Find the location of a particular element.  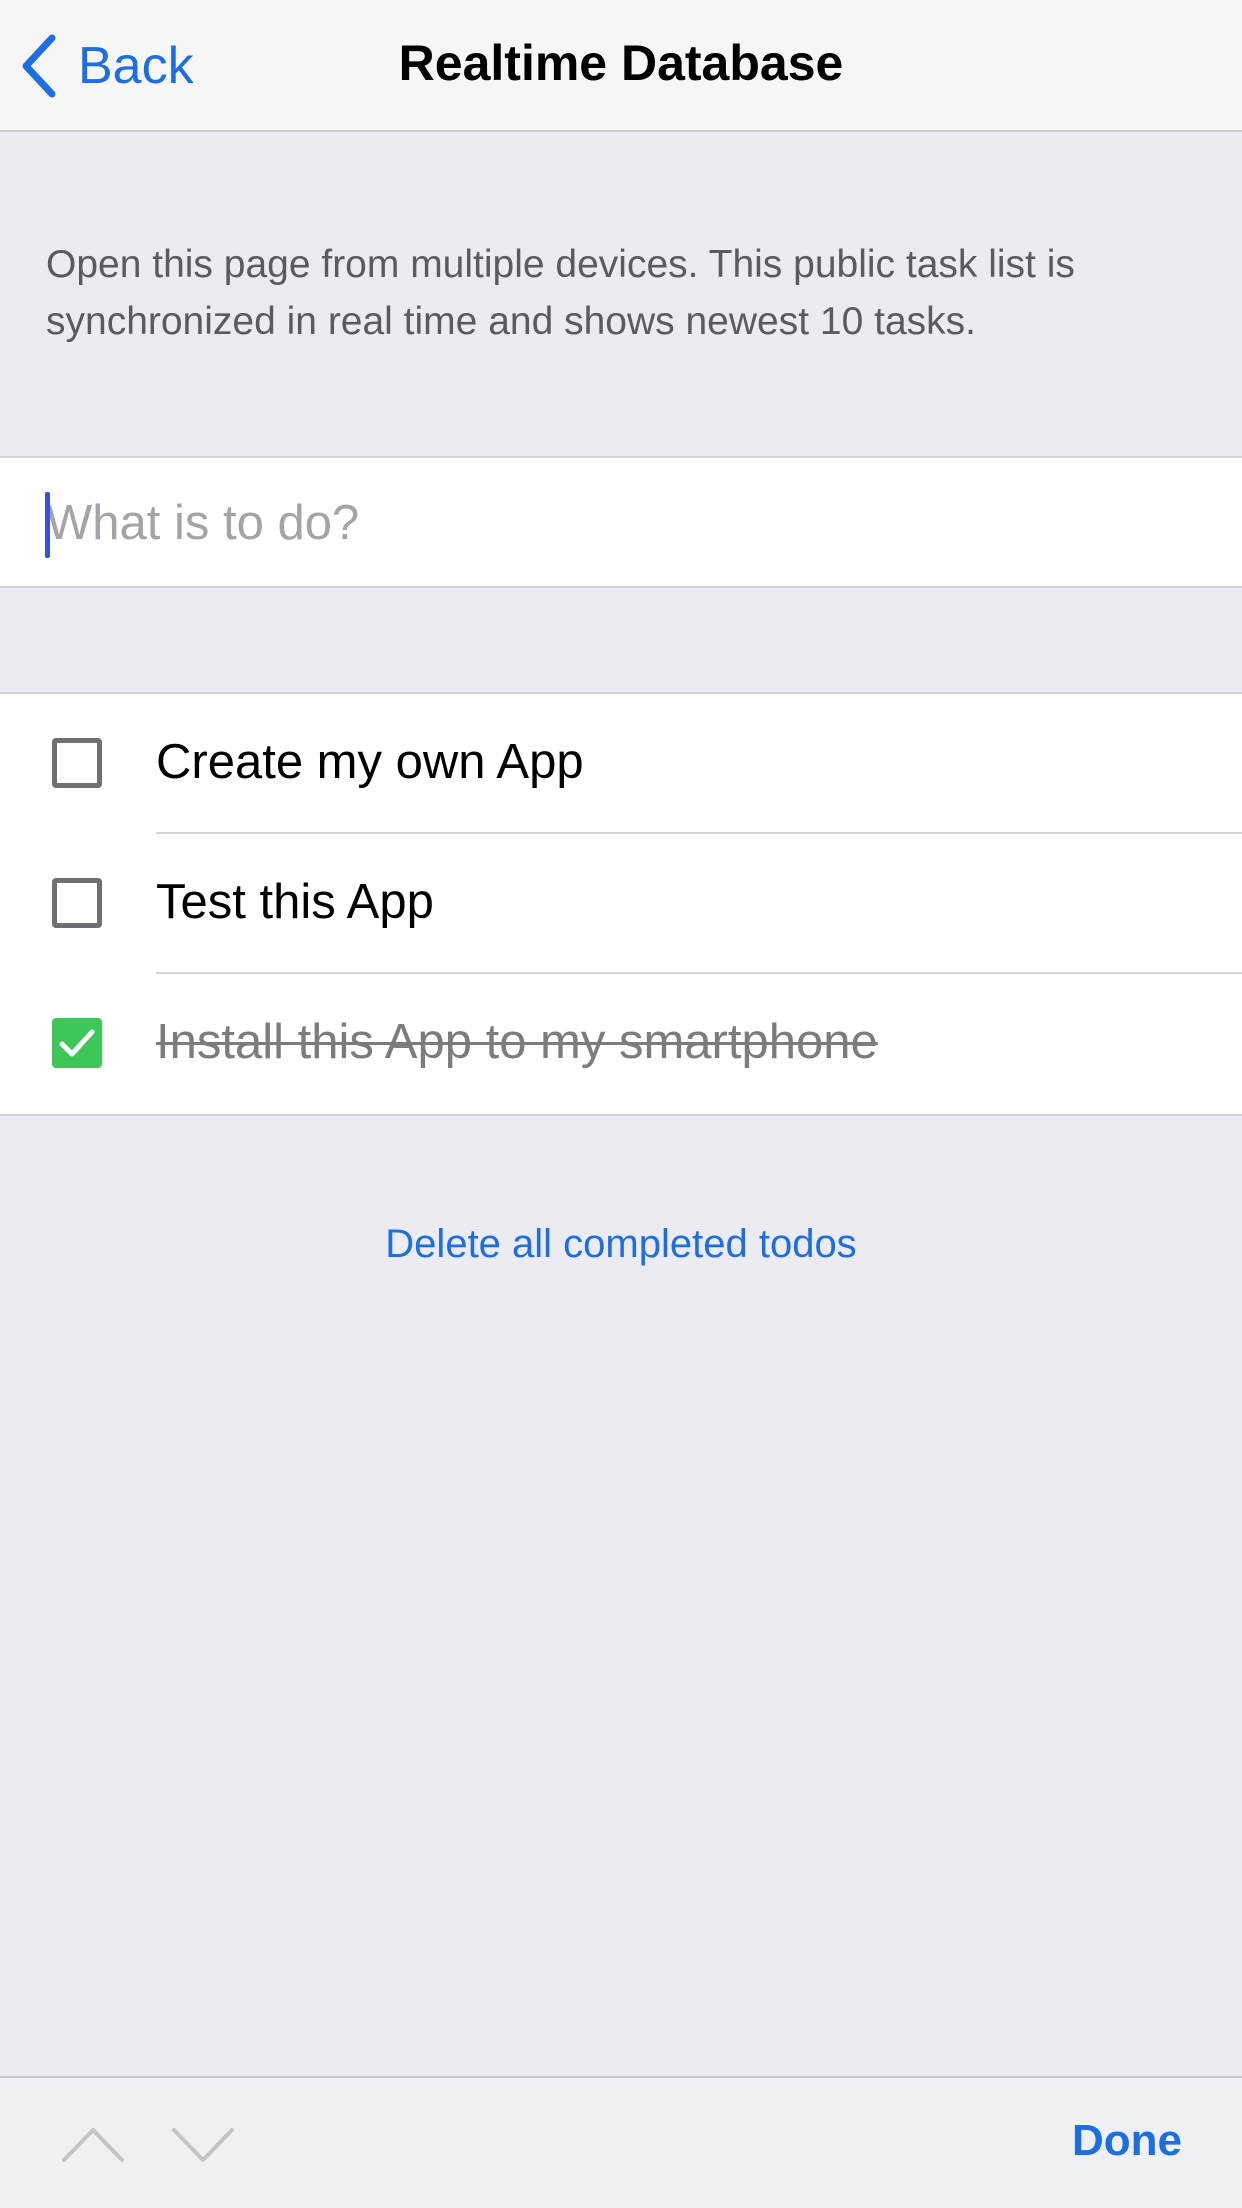

todo-item: Install this App to my smartphone is located at coordinates (621, 1044).